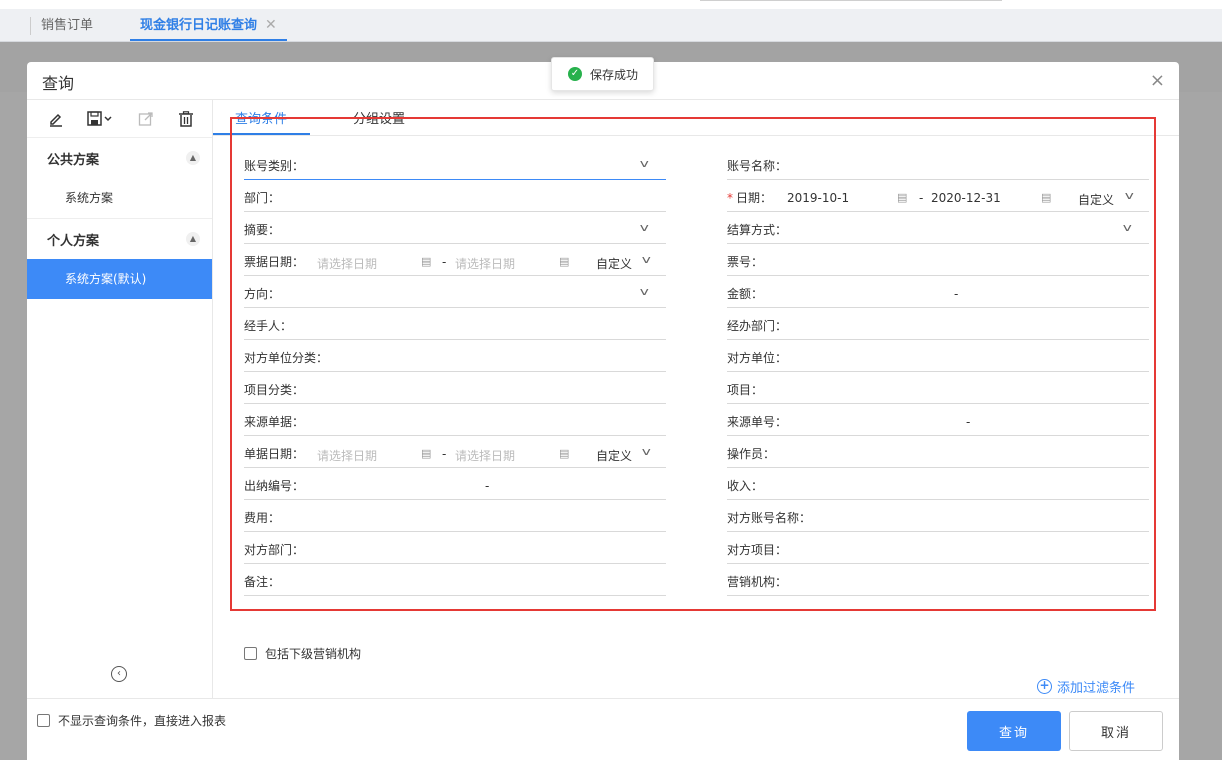 The image size is (1222, 760). Describe the element at coordinates (455, 548) in the screenshot. I see `counterparty-dept-field: 对方部门：` at that location.